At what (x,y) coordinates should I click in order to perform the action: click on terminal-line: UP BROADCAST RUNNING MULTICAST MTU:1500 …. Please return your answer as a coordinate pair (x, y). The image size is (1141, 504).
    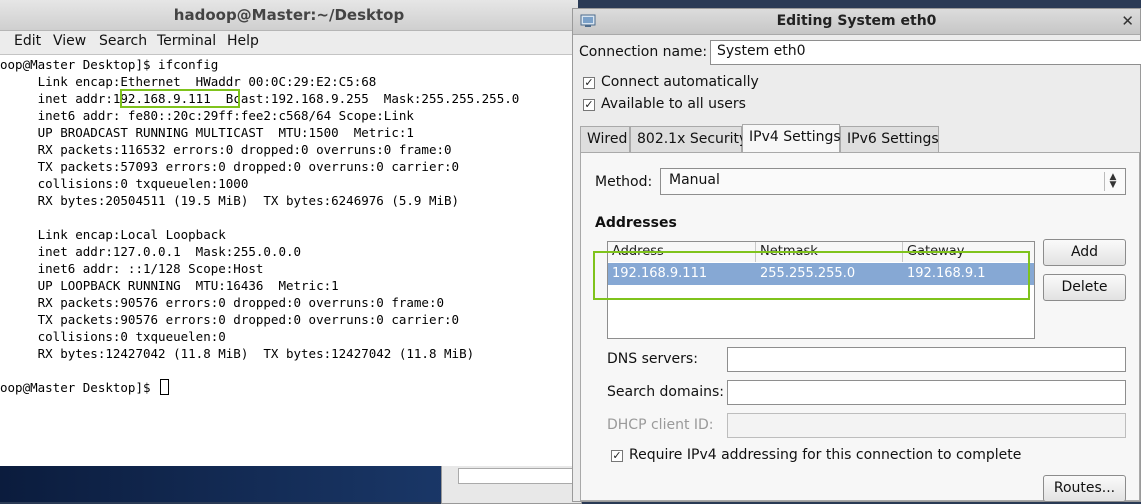
    Looking at the image, I should click on (207, 132).